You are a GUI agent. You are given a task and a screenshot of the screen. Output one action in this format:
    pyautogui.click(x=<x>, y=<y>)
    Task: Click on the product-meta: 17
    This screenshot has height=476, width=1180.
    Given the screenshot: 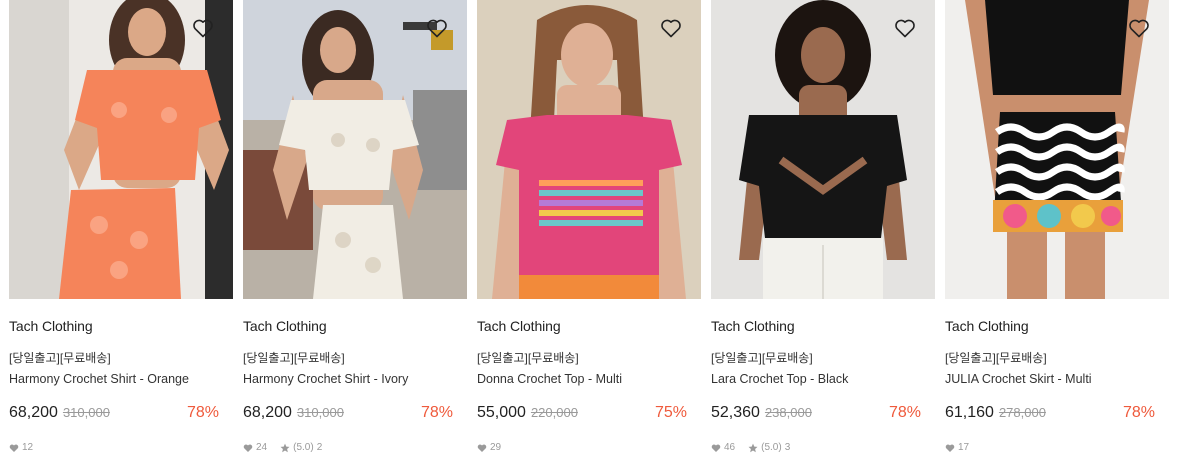 What is the action you would take?
    pyautogui.click(x=1057, y=447)
    